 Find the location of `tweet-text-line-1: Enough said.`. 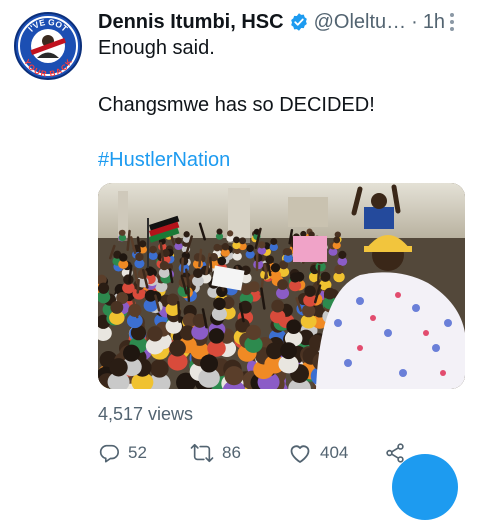

tweet-text-line-1: Enough said. is located at coordinates (156, 48).